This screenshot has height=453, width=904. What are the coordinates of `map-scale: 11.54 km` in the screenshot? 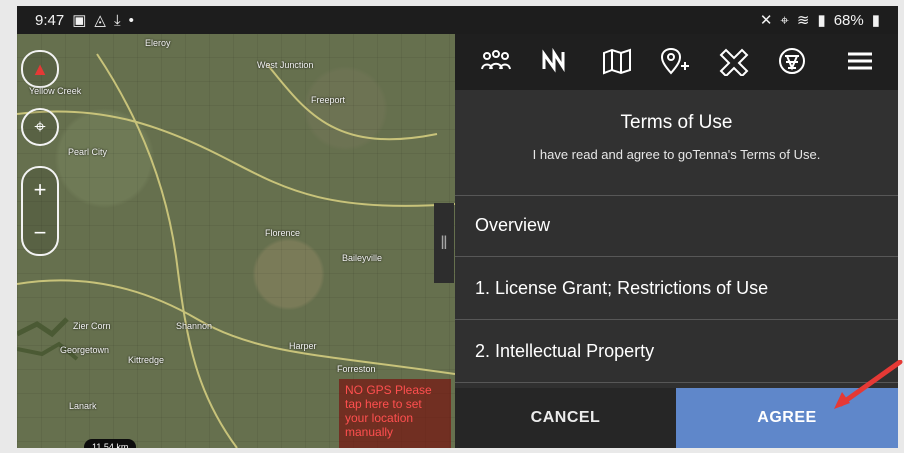 It's located at (110, 443).